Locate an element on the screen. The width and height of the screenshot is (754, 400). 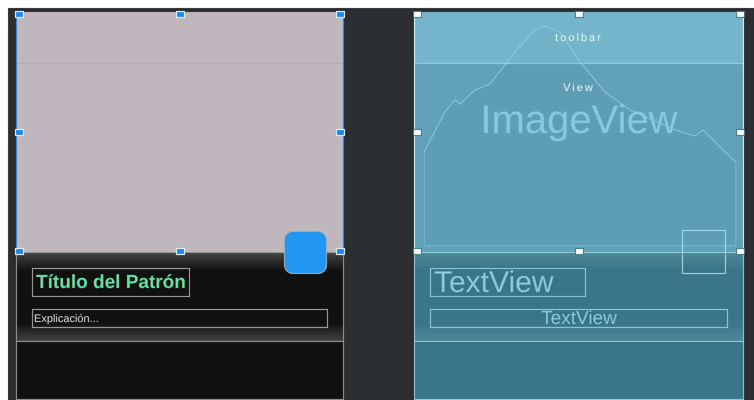
explanation-text-view: TextView is located at coordinates (579, 318).